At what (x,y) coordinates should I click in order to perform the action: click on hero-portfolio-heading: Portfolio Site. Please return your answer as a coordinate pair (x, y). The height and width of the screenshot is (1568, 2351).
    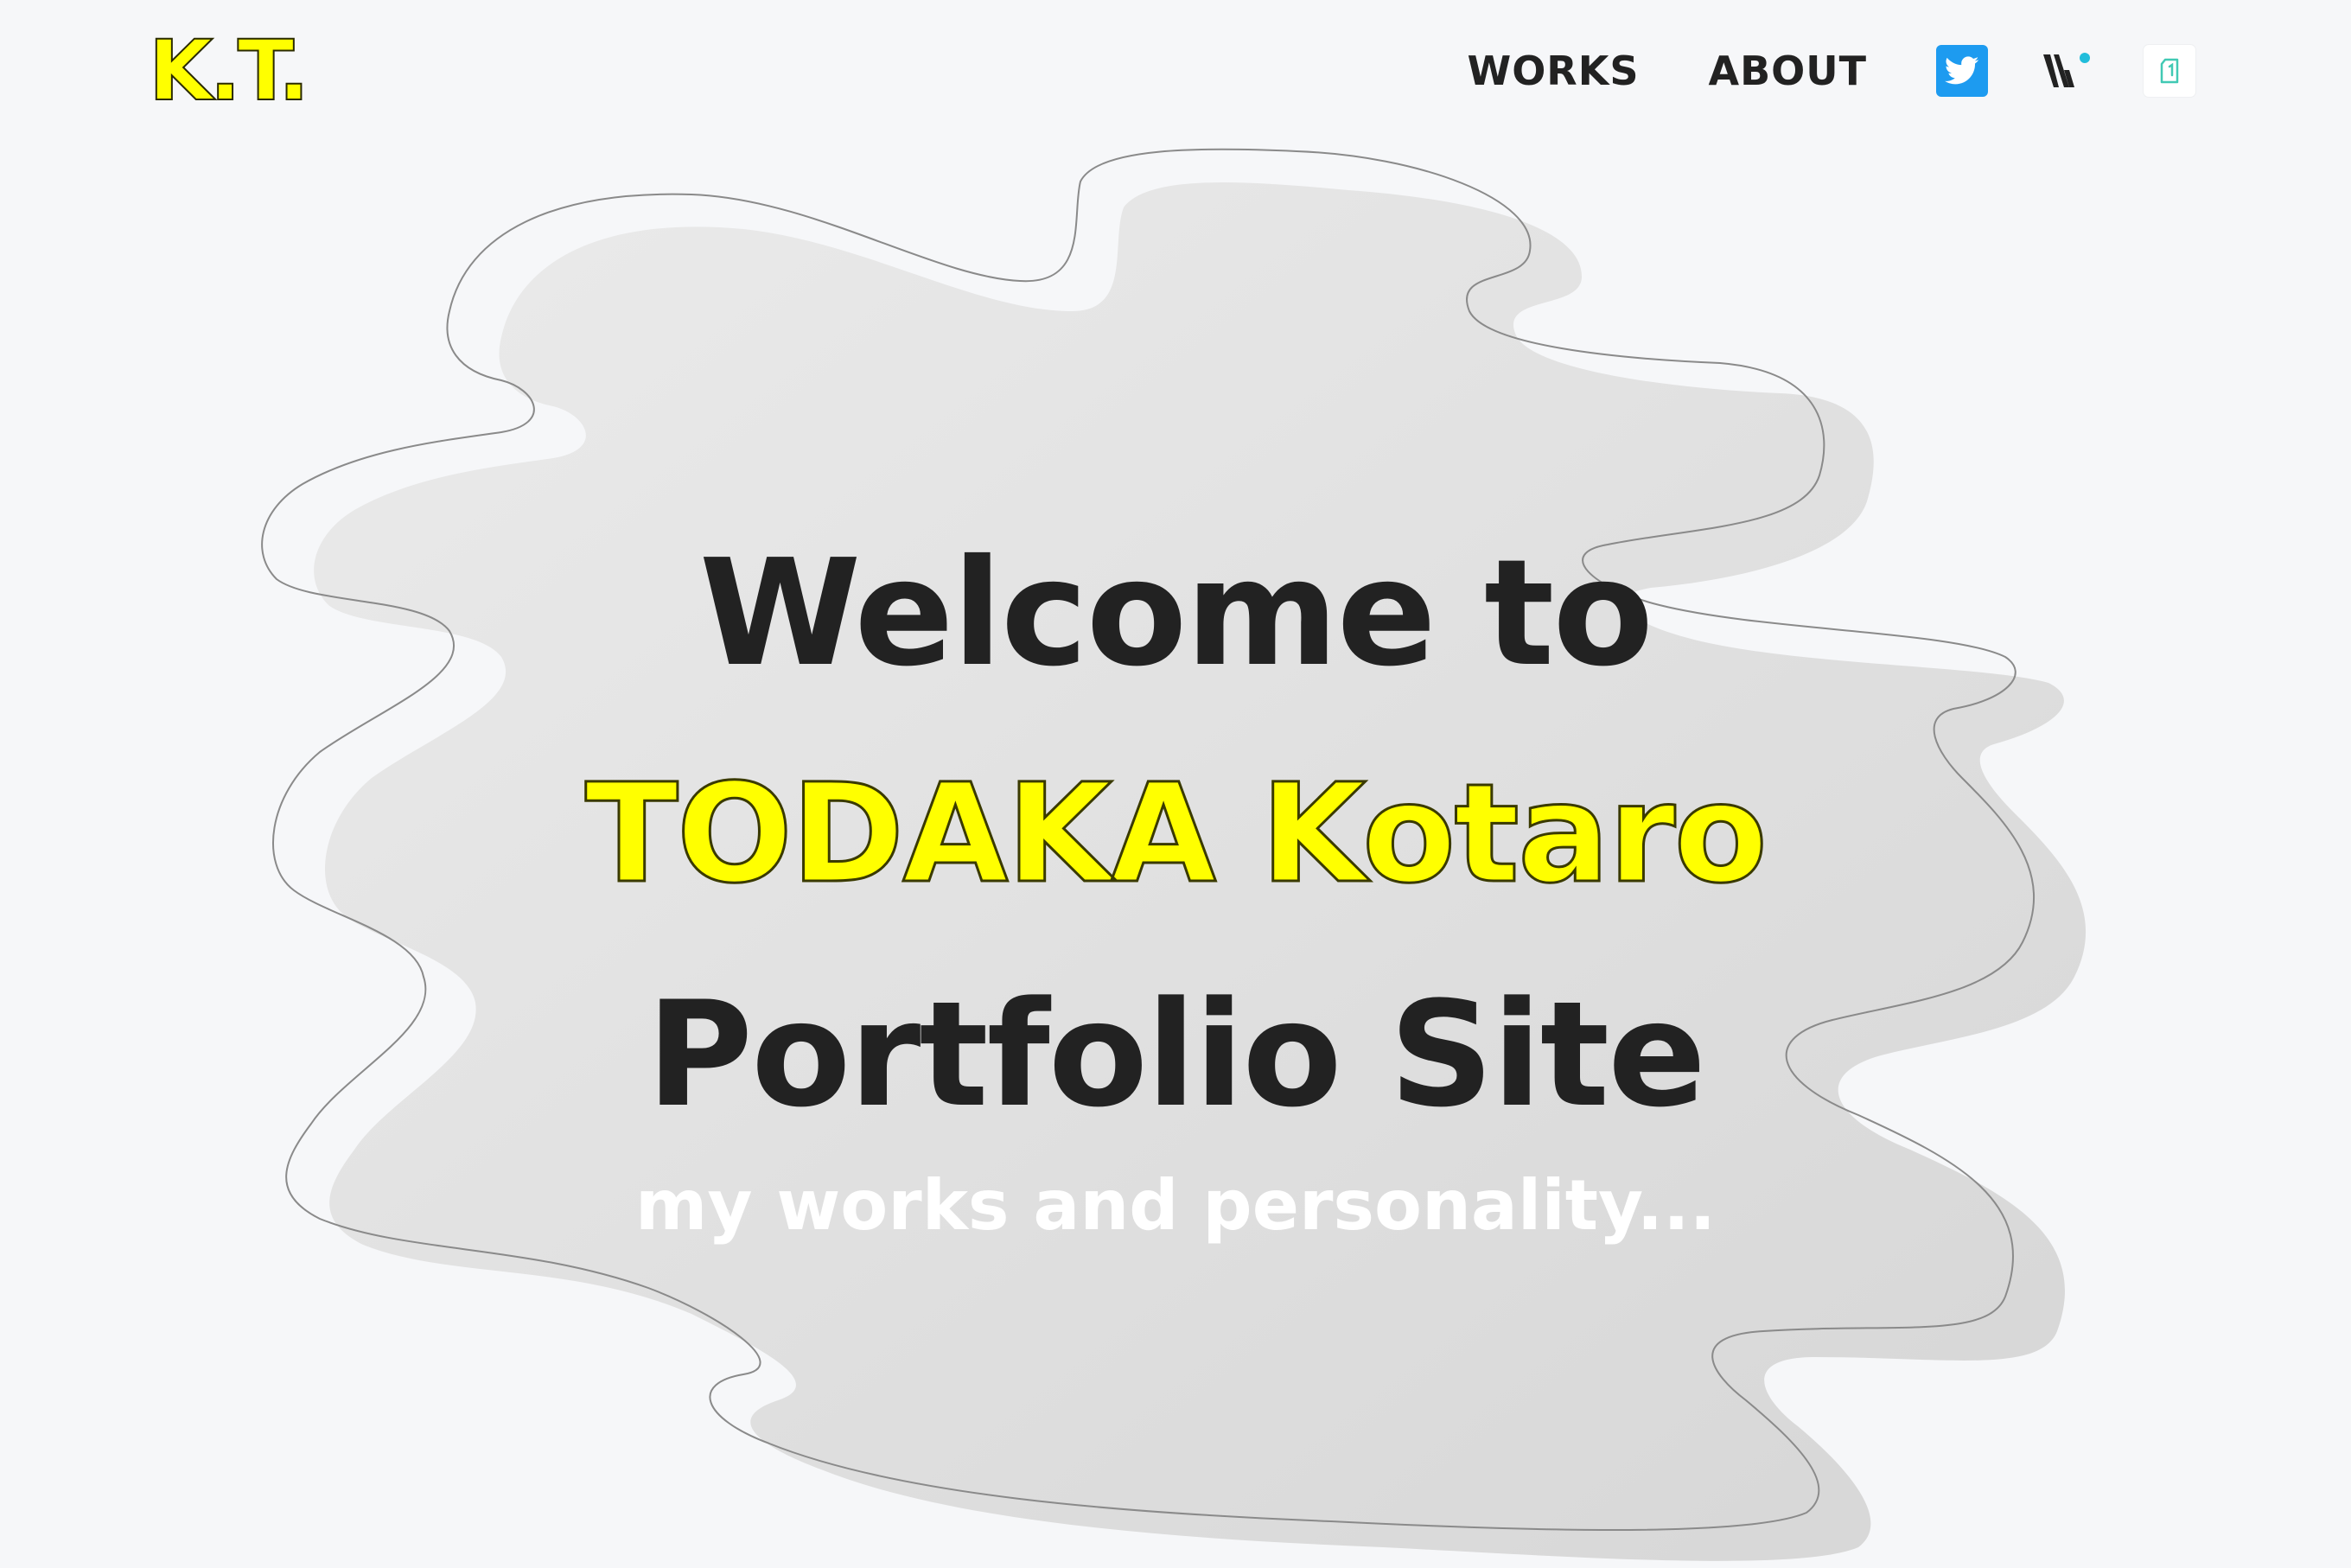
    Looking at the image, I should click on (1176, 1055).